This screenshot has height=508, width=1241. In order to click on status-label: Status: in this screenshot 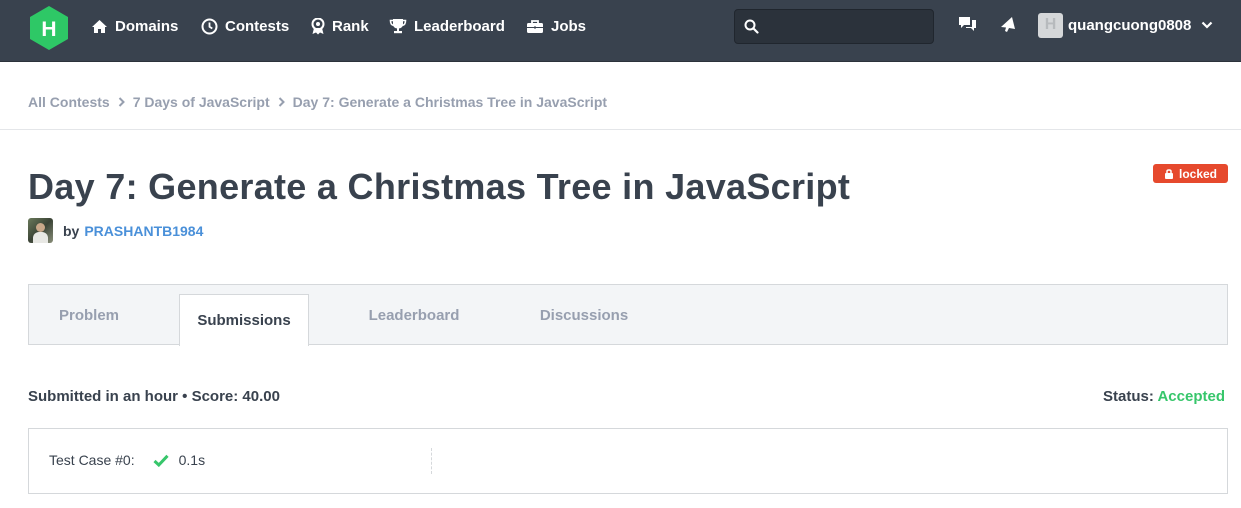, I will do `click(1128, 396)`.